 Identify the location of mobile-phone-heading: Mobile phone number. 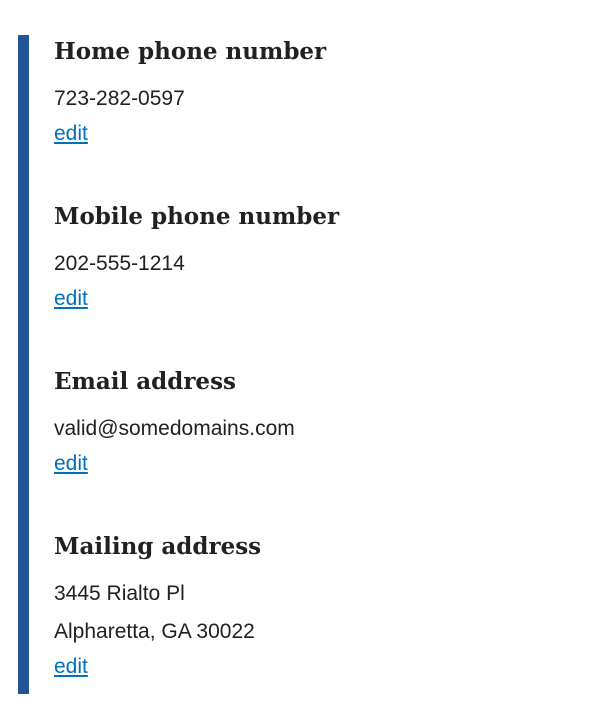
(197, 216).